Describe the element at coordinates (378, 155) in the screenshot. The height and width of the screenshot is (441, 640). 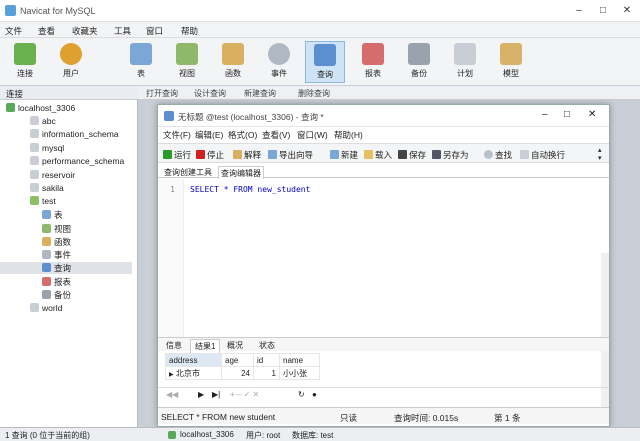
I see `load-button: 载入` at that location.